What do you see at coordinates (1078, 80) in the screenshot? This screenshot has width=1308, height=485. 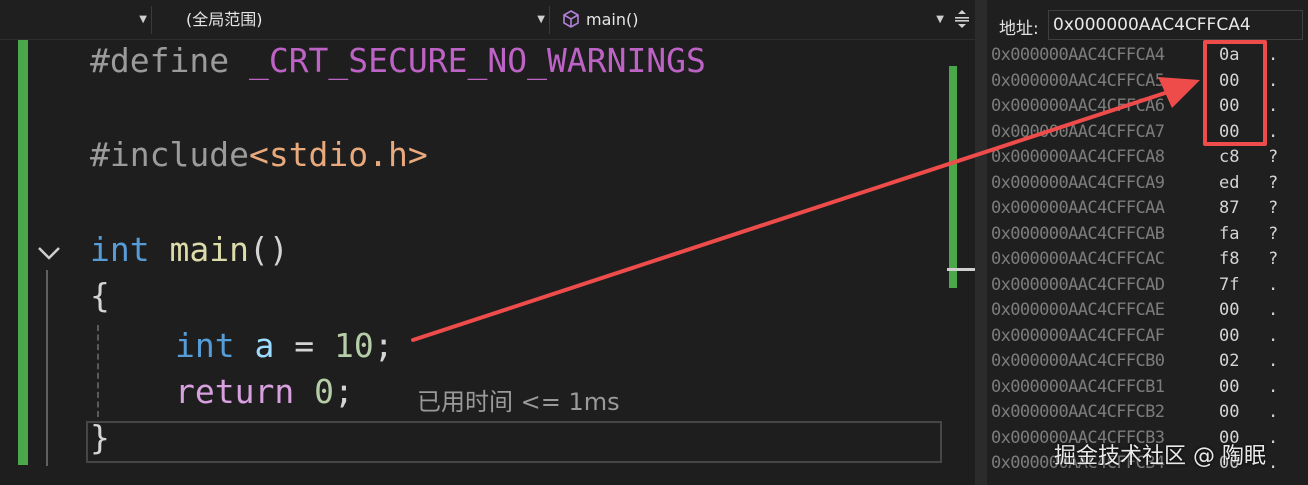 I see `memory-address: 0x000000AAC4CFFCA5` at bounding box center [1078, 80].